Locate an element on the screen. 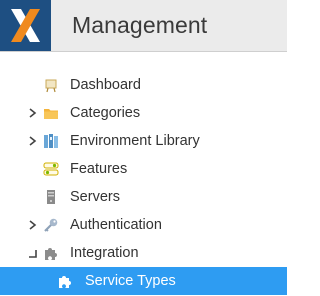 The width and height of the screenshot is (320, 296). nav-item-authentication: Authentication is located at coordinates (143, 225).